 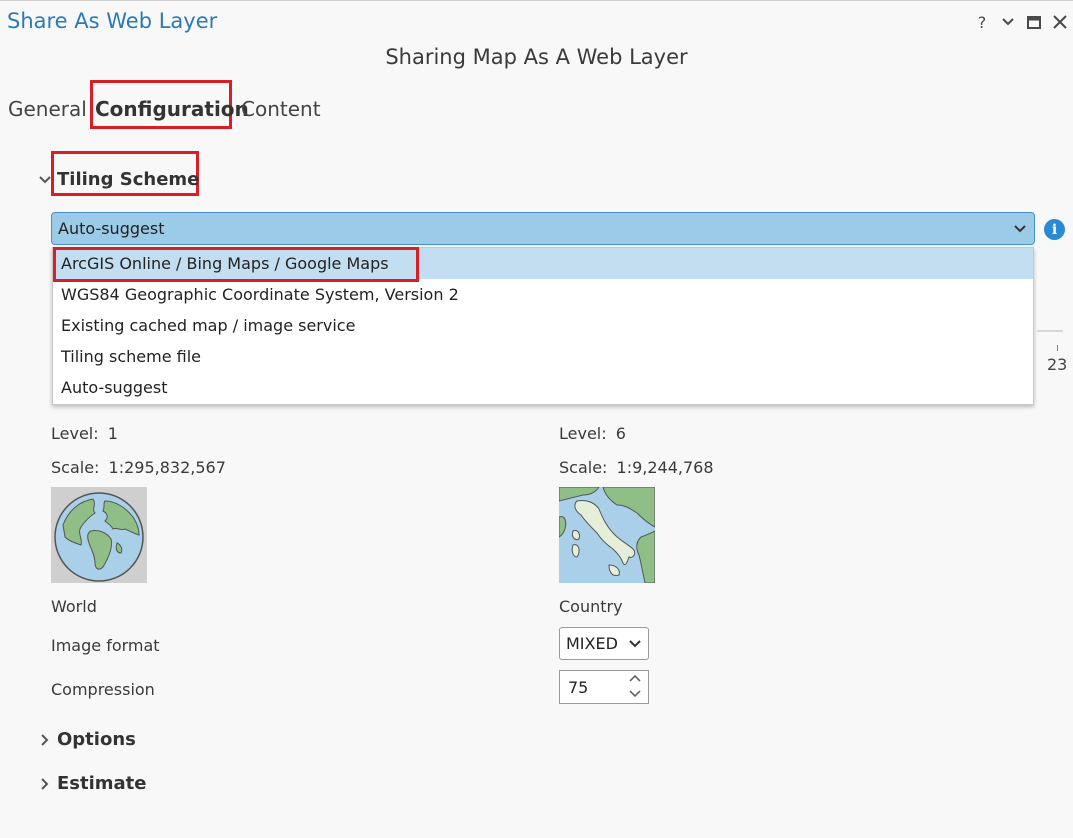 I want to click on maximize-button, so click(x=1034, y=22).